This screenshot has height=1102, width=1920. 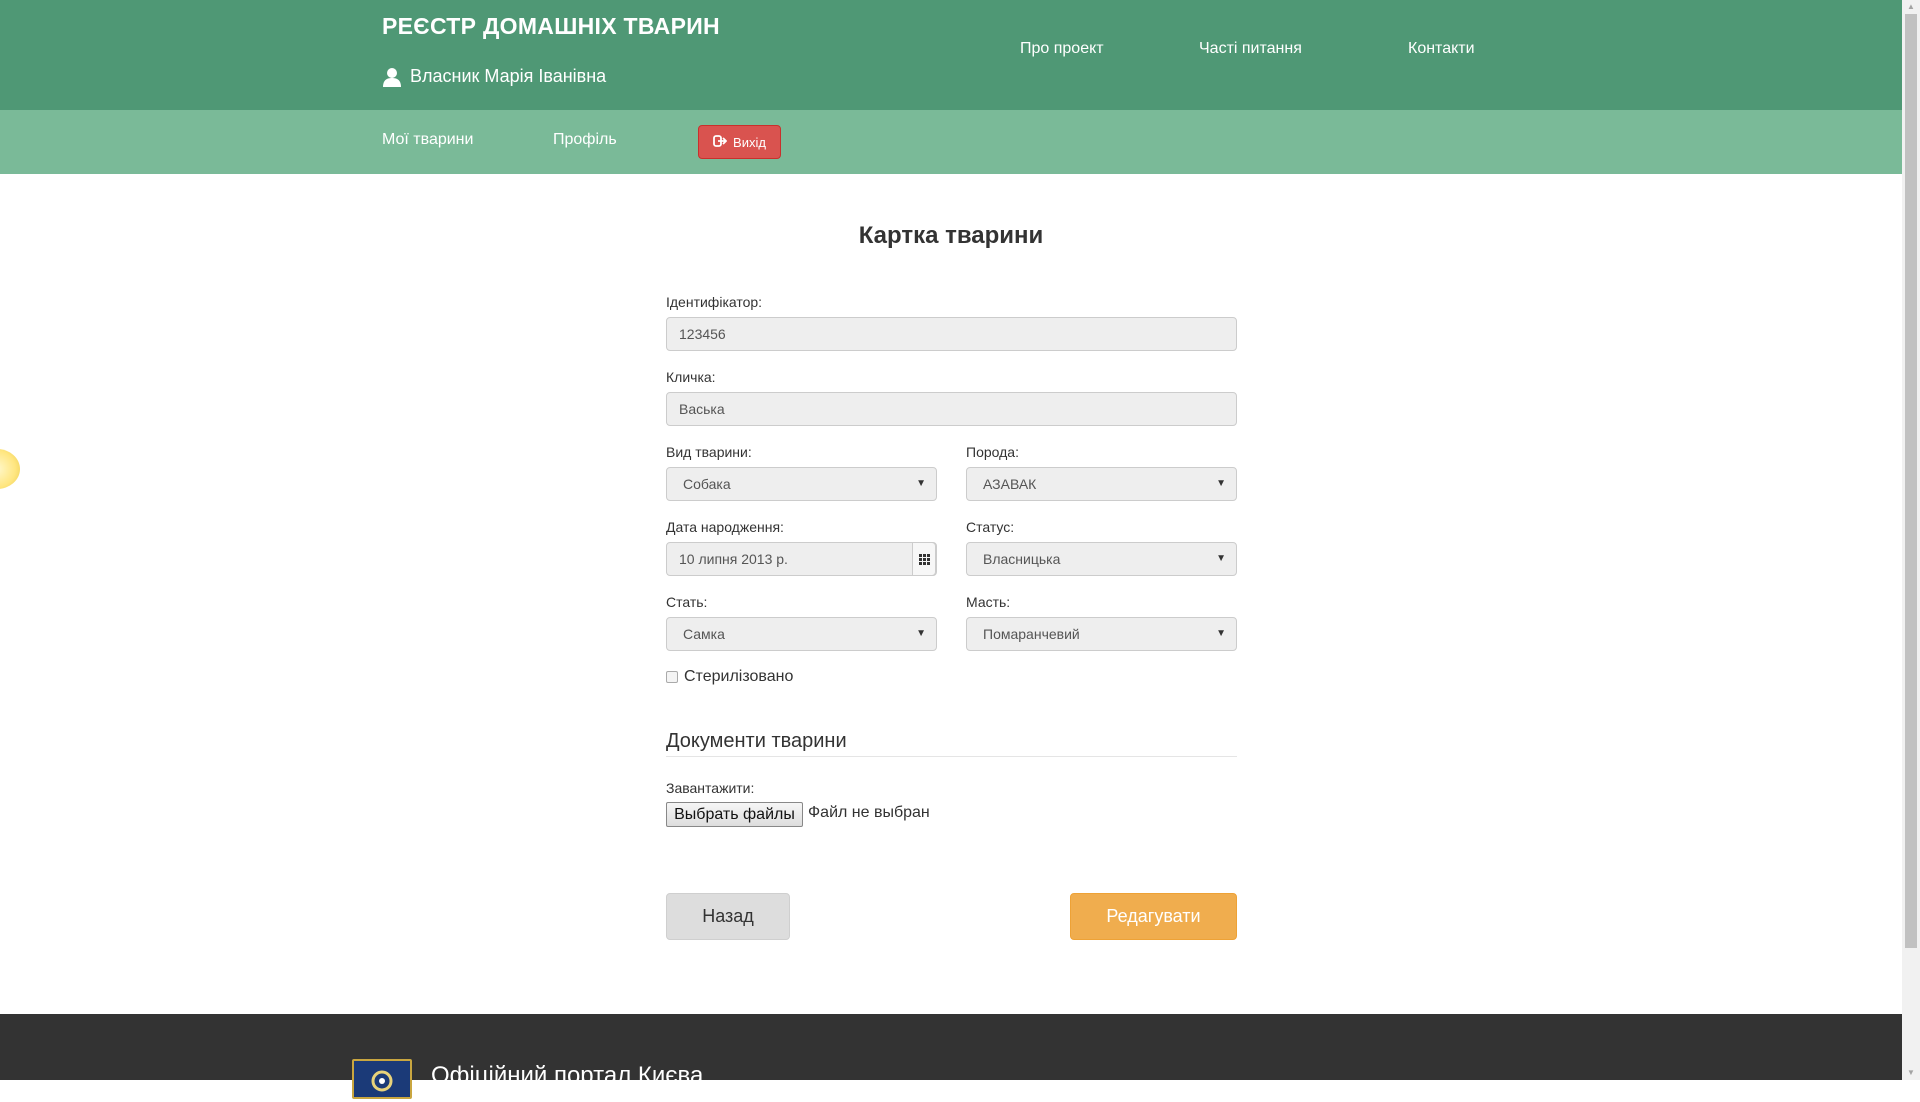 I want to click on birth-date-label: Дата народження:, so click(x=725, y=527).